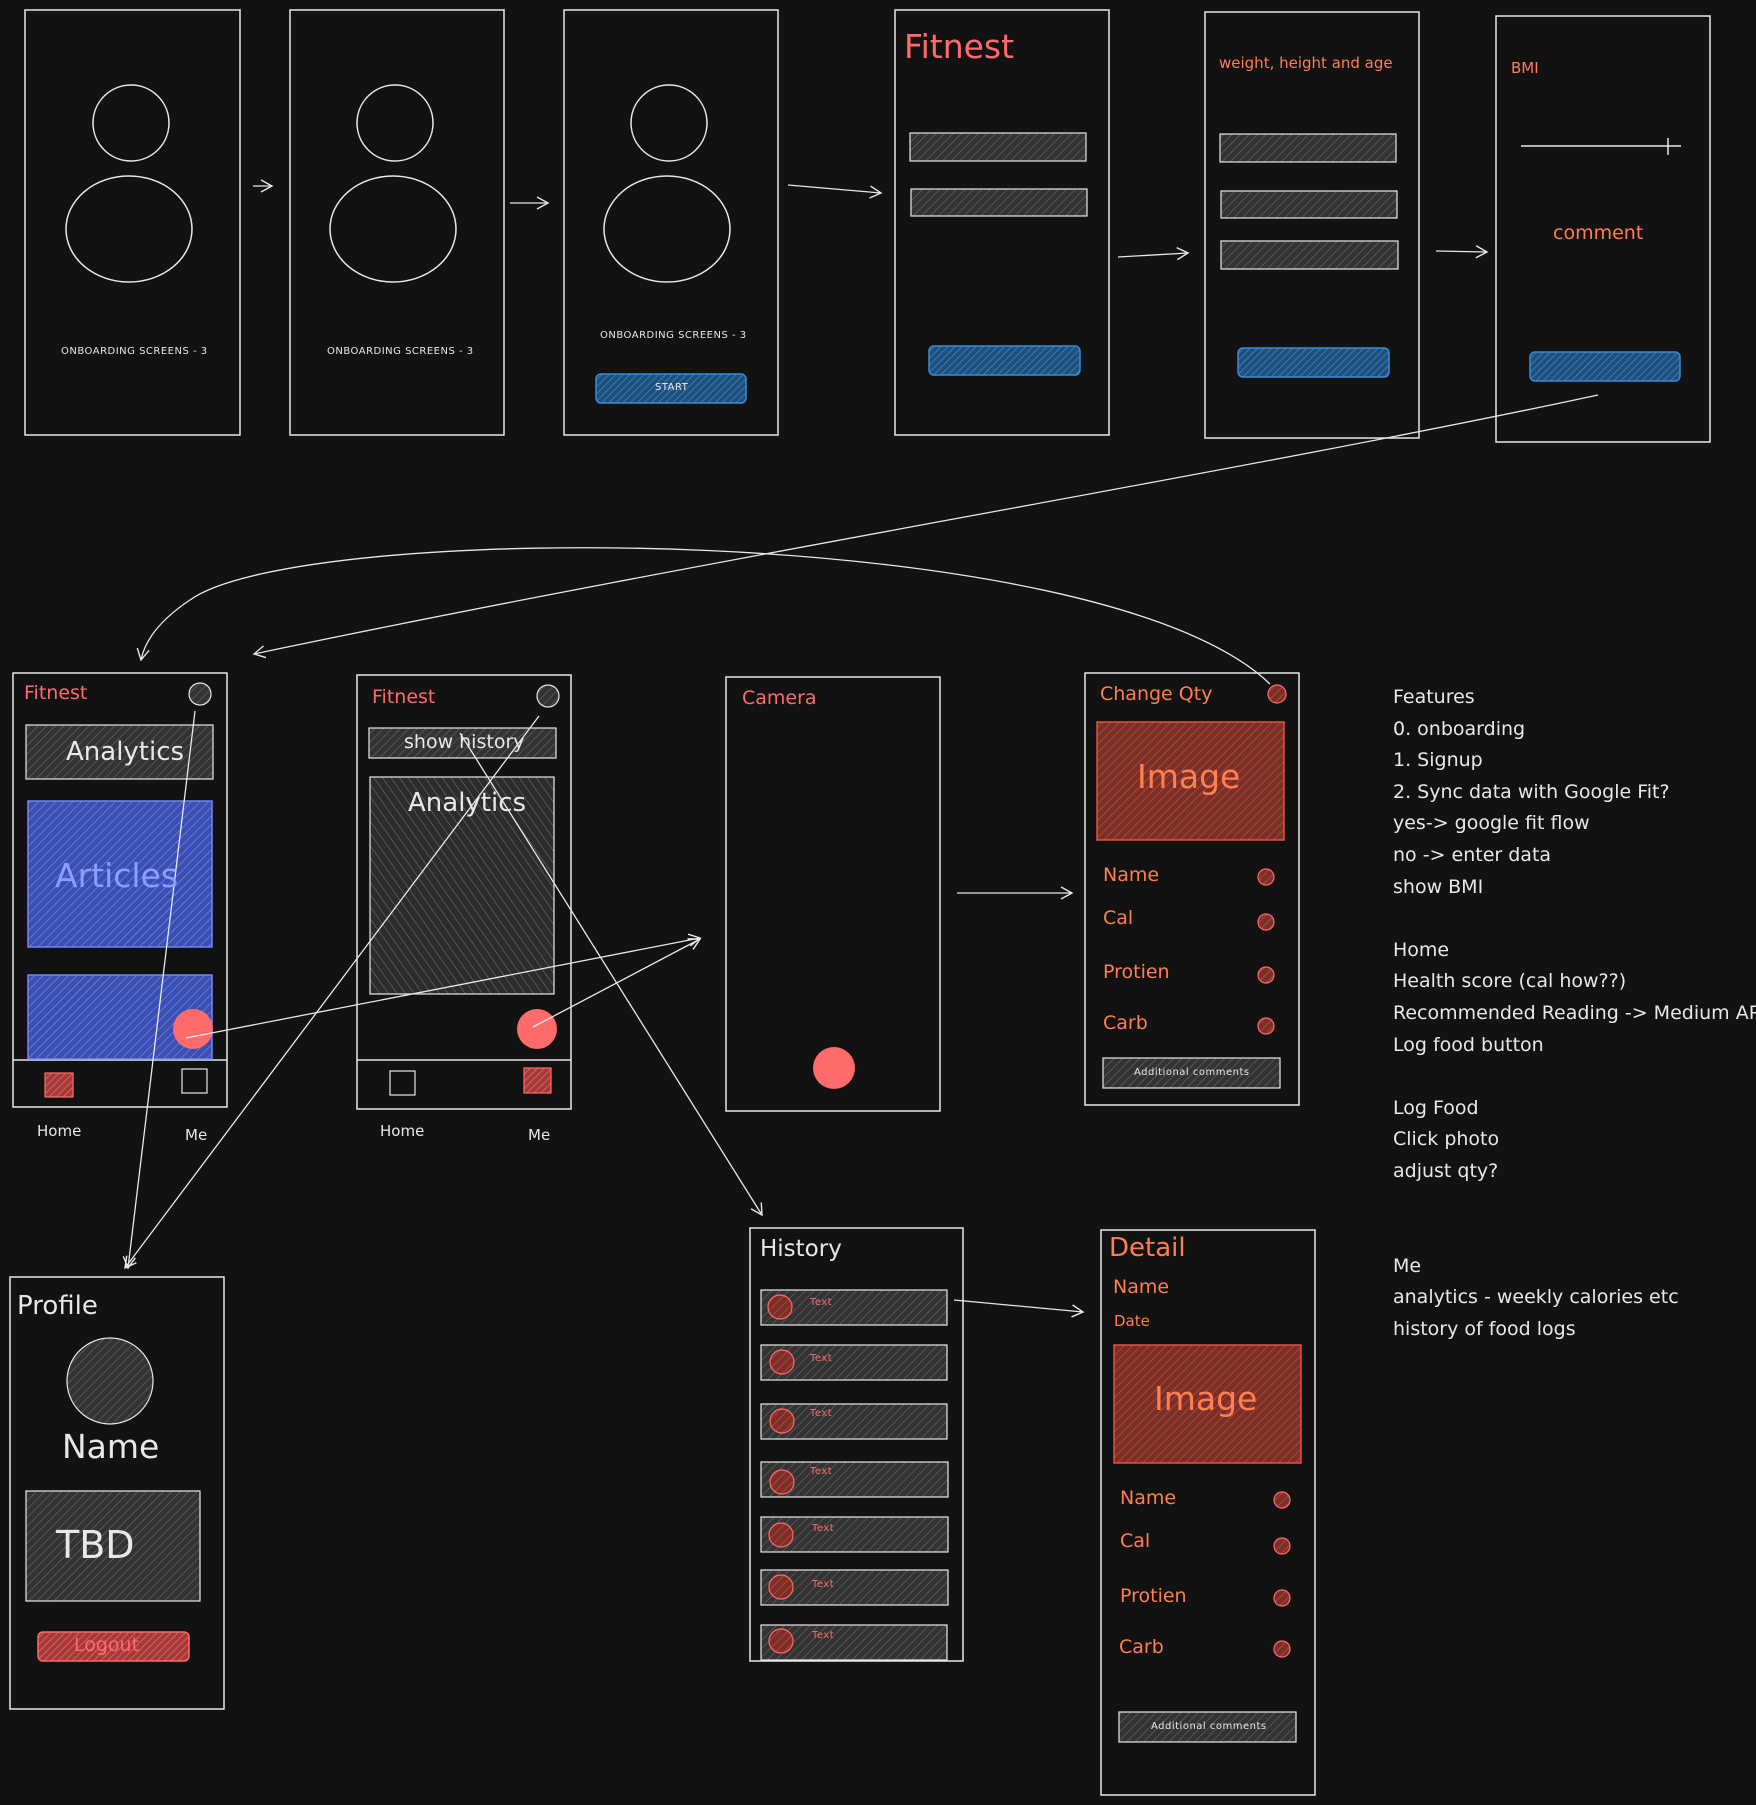  What do you see at coordinates (402, 1131) in the screenshot?
I see `me-nav-home-label: Home` at bounding box center [402, 1131].